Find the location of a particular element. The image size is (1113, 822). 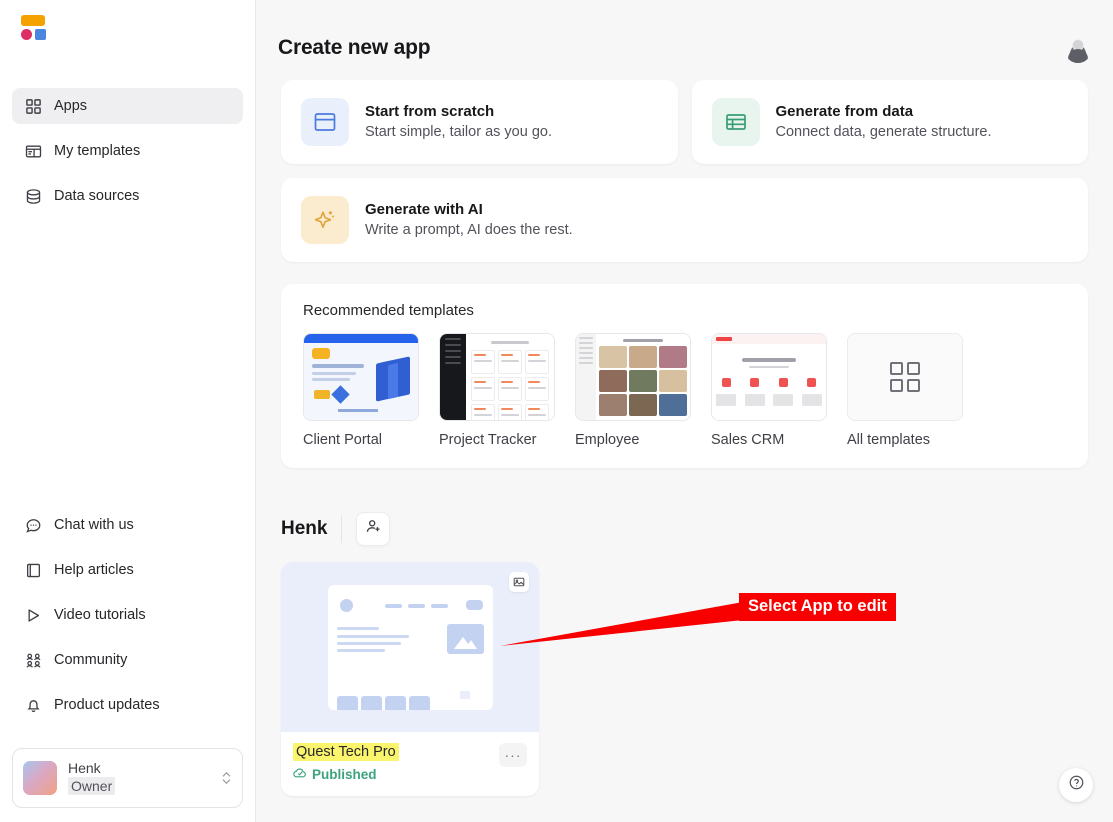

template-label: Client Portal is located at coordinates (342, 440).